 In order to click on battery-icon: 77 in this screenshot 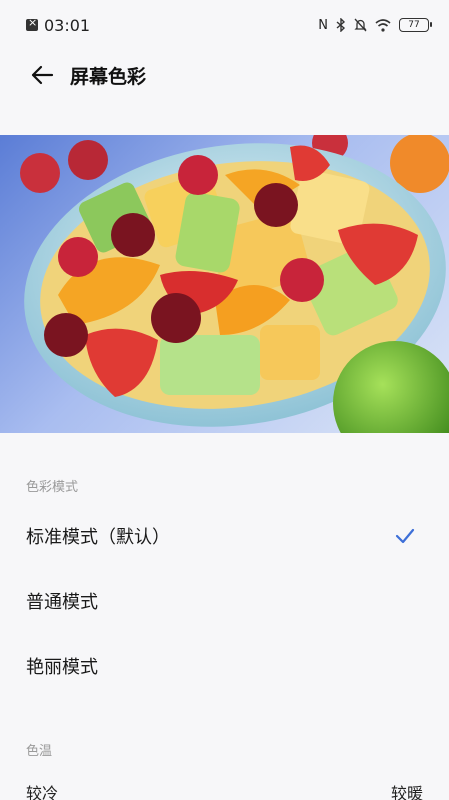, I will do `click(415, 25)`.